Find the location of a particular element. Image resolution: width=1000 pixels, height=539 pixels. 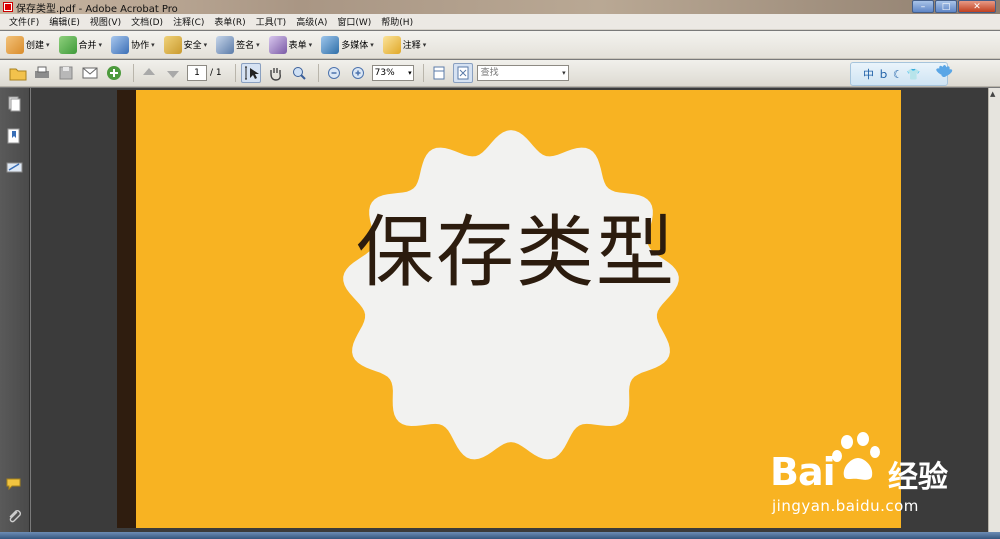

zoom-tool-icon is located at coordinates (299, 73).